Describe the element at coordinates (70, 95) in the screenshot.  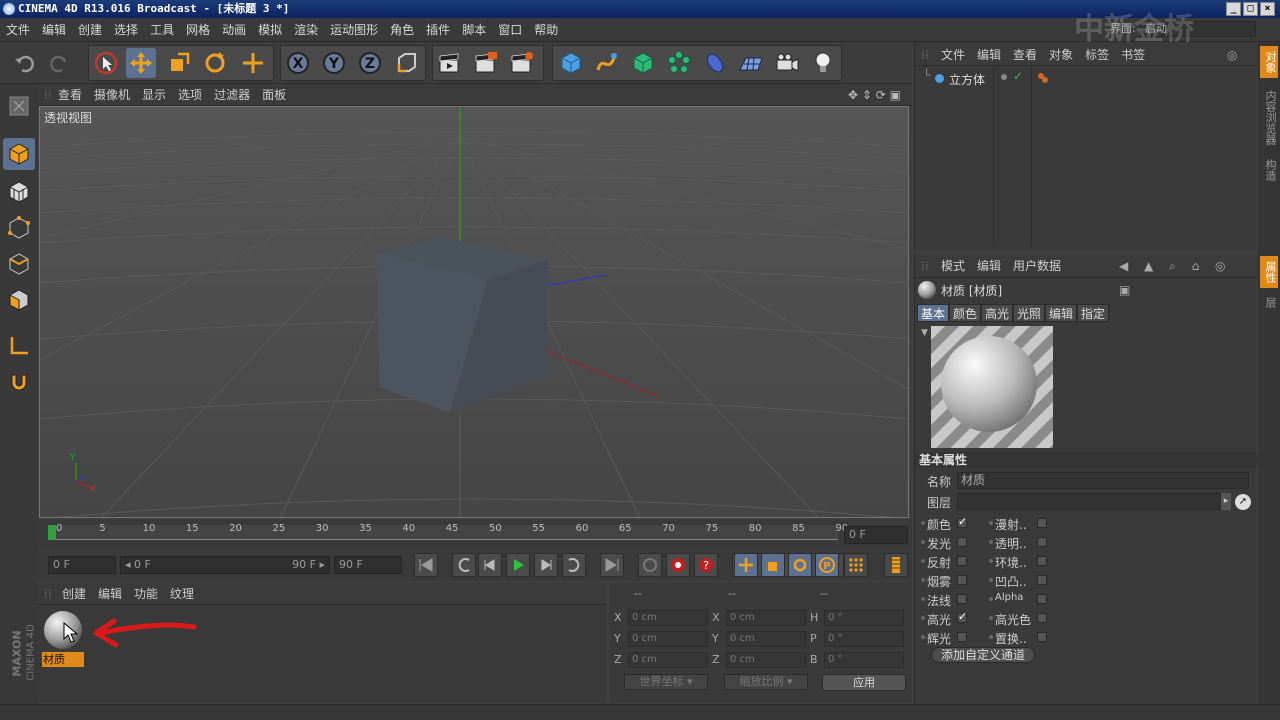
I see `viewport-menu-view: 查看` at that location.